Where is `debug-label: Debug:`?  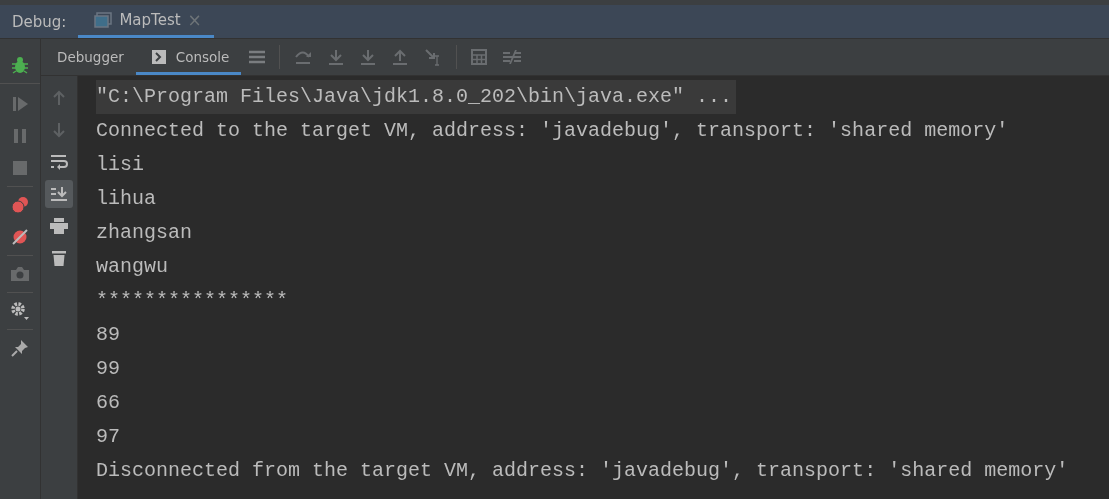
debug-label: Debug: is located at coordinates (39, 22).